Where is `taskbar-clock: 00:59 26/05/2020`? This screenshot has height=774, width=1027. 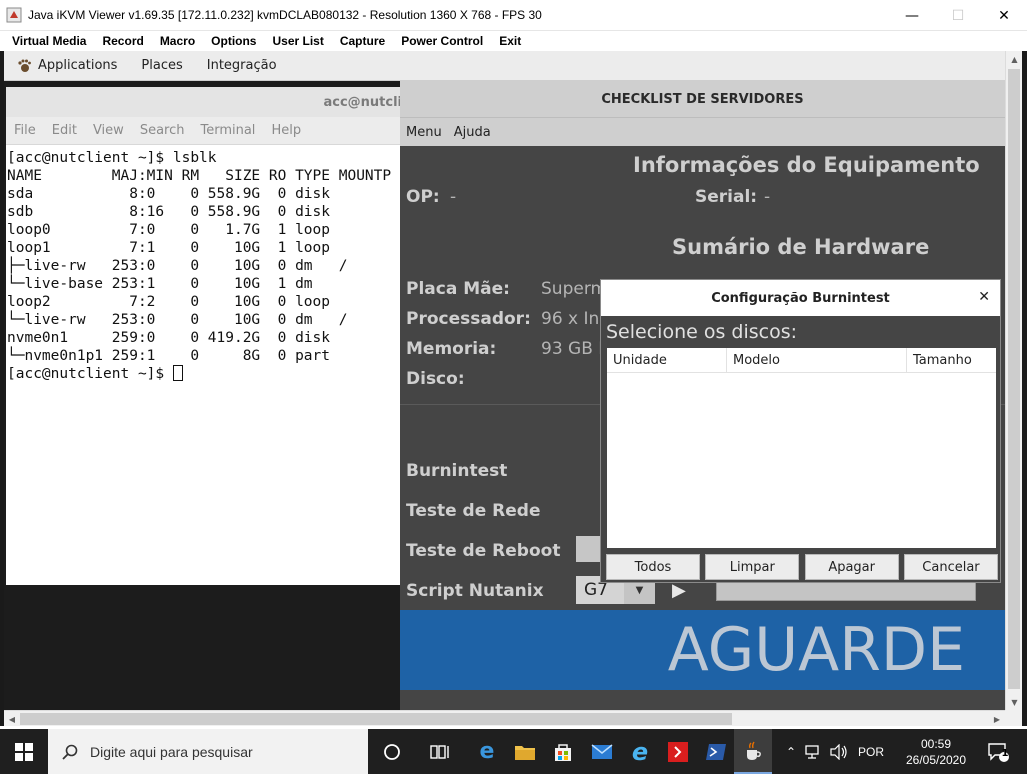 taskbar-clock: 00:59 26/05/2020 is located at coordinates (936, 751).